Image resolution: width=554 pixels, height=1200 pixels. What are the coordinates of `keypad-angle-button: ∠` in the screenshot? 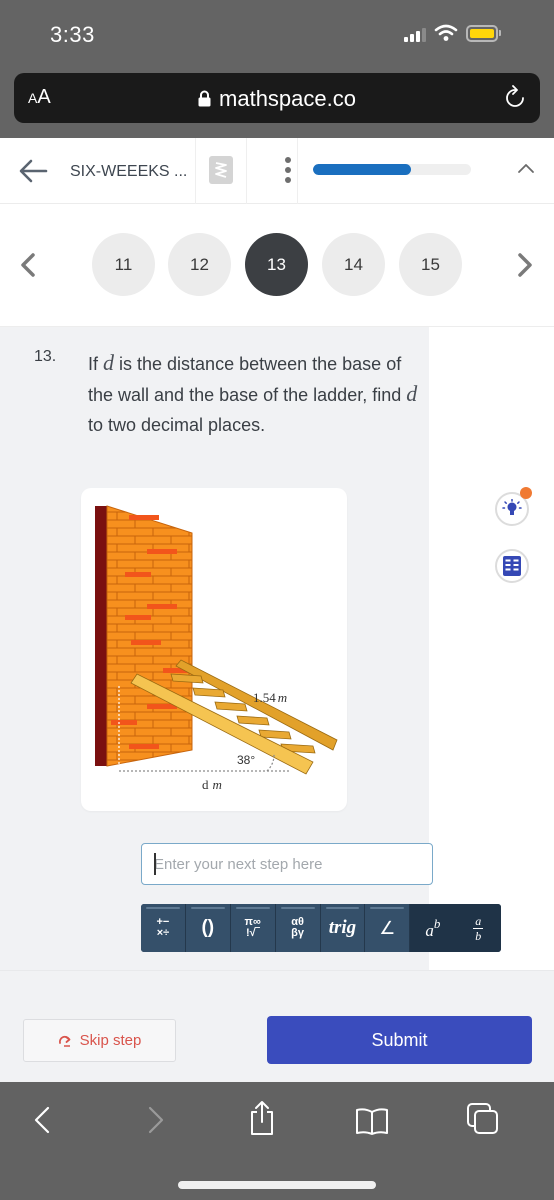 It's located at (388, 928).